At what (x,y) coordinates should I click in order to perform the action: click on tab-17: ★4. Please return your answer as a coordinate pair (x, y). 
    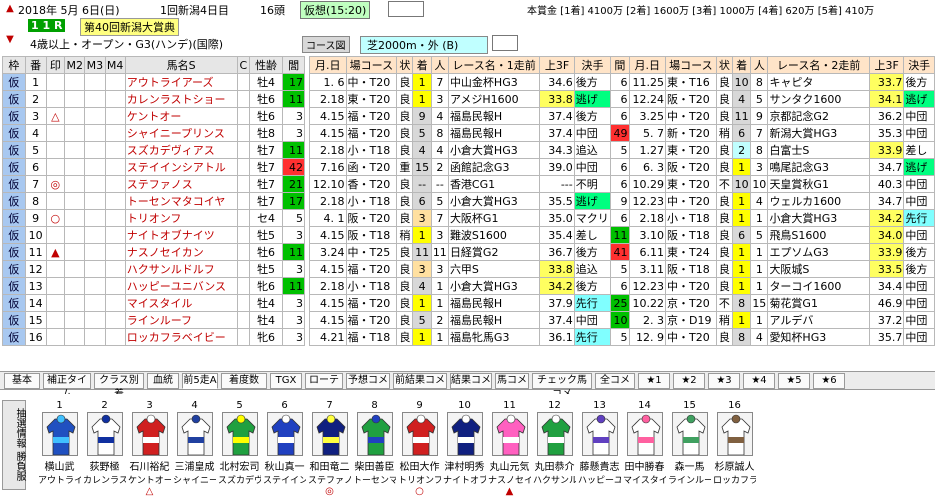
    Looking at the image, I should click on (759, 381).